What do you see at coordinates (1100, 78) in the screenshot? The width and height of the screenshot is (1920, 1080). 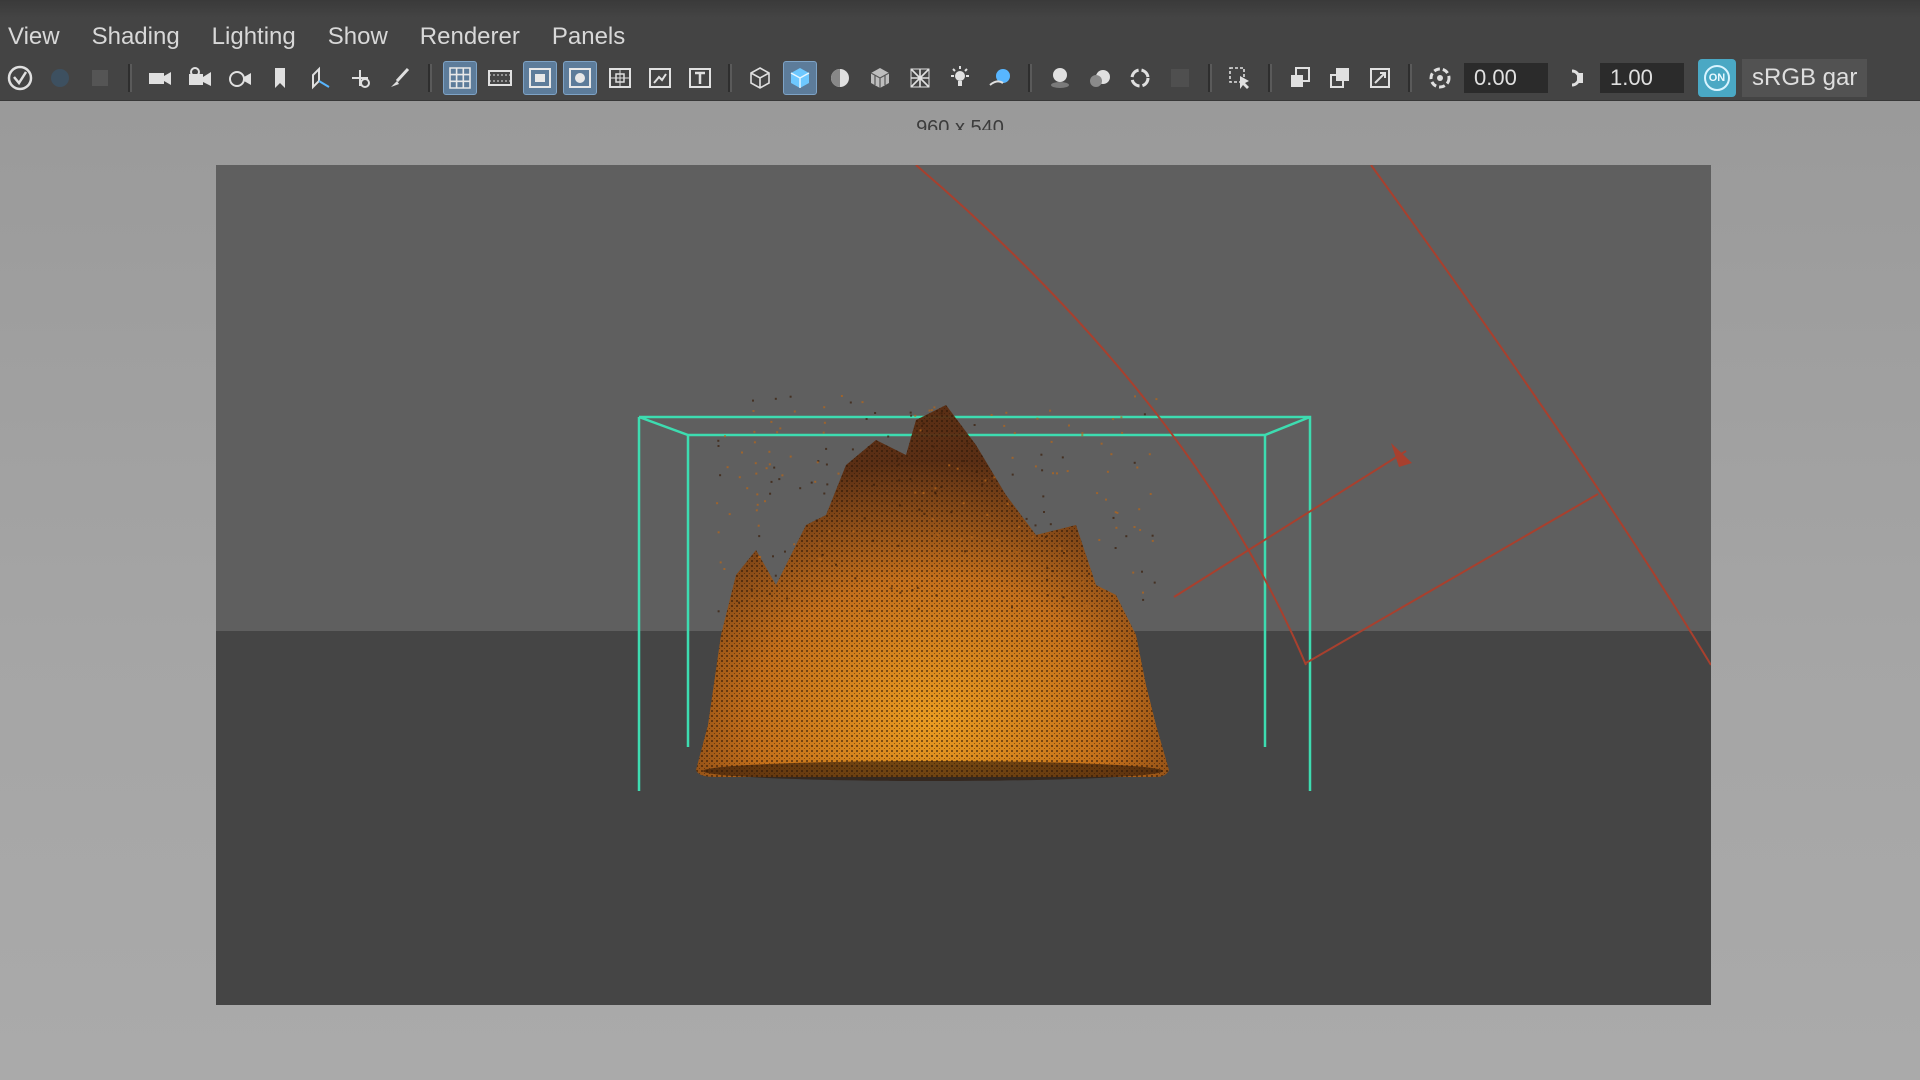 I see `motion-blur-icon` at bounding box center [1100, 78].